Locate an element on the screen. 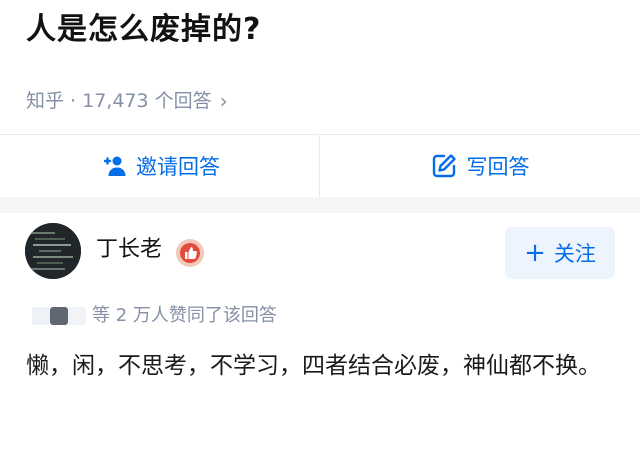  follow-label: 关注 is located at coordinates (574, 254).